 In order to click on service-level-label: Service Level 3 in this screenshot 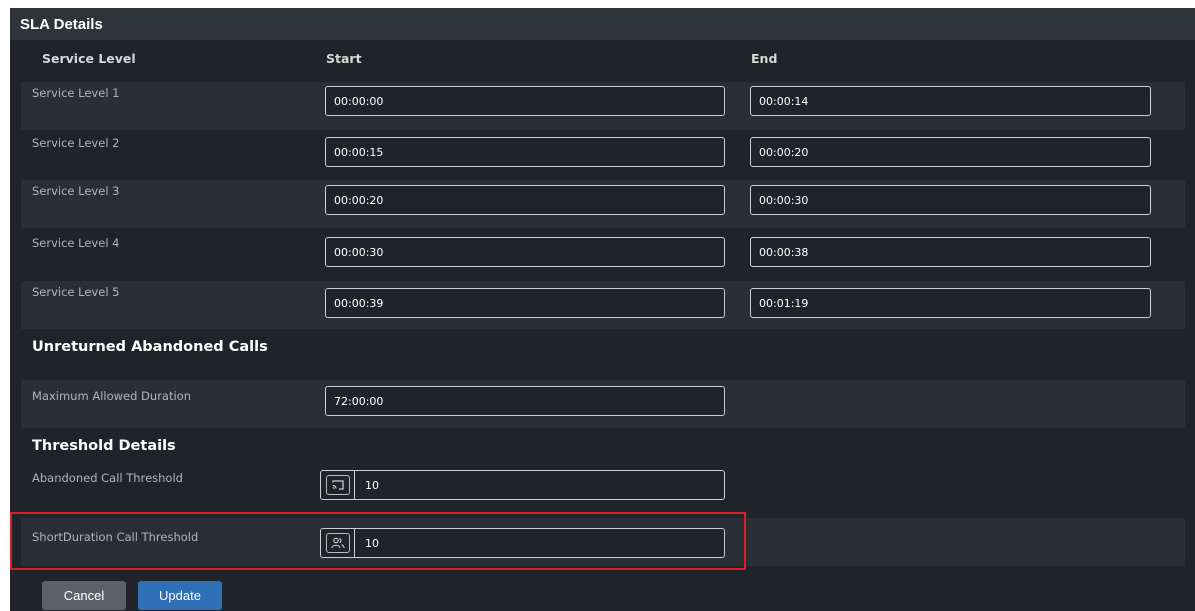, I will do `click(76, 191)`.